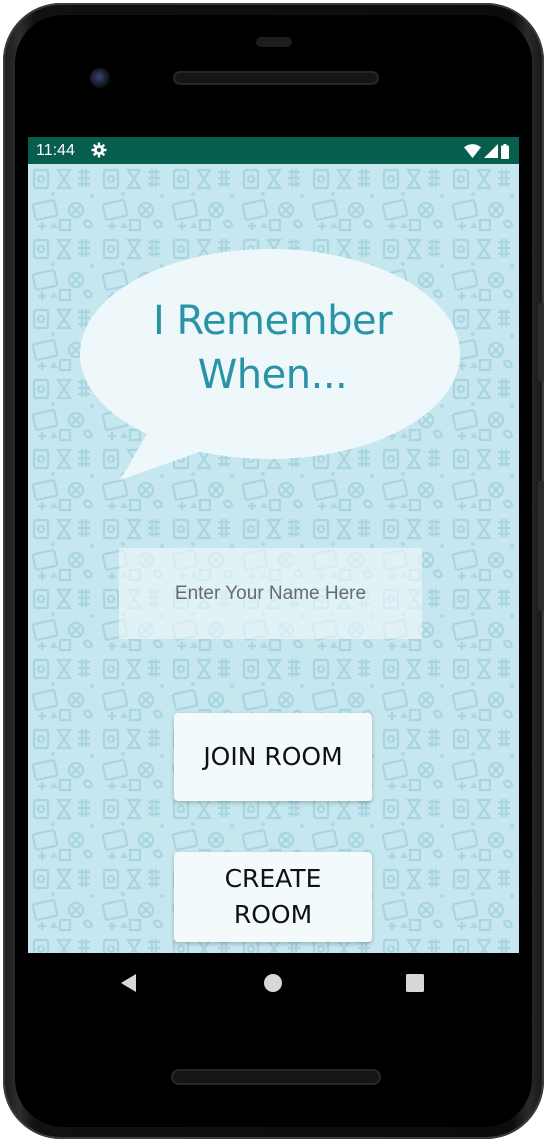 The width and height of the screenshot is (550, 1145). I want to click on back-icon, so click(129, 983).